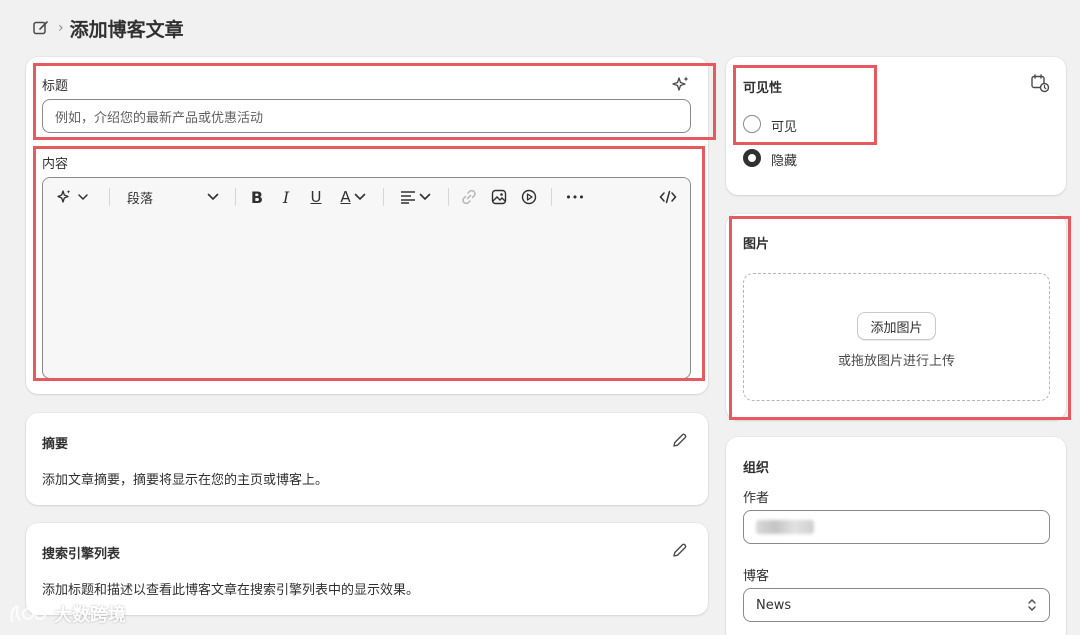 This screenshot has height=635, width=1080. Describe the element at coordinates (185, 480) in the screenshot. I see `summary-text: 添加文章摘要，摘要将显示在您的主页或博客上。` at that location.